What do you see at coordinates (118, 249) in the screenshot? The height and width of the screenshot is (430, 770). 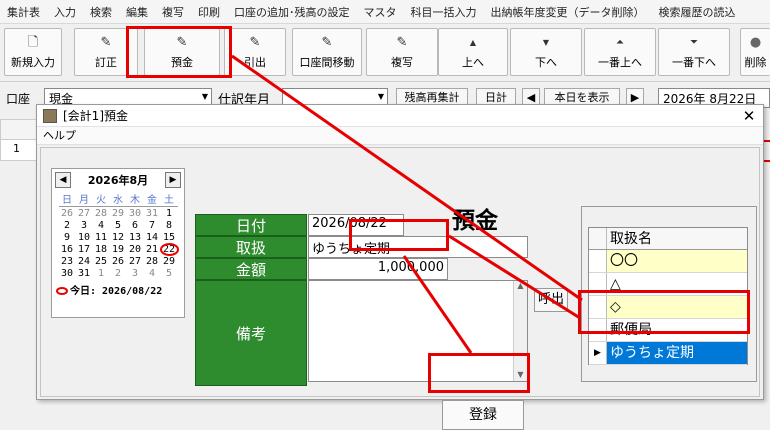 I see `calendar-day: 19` at bounding box center [118, 249].